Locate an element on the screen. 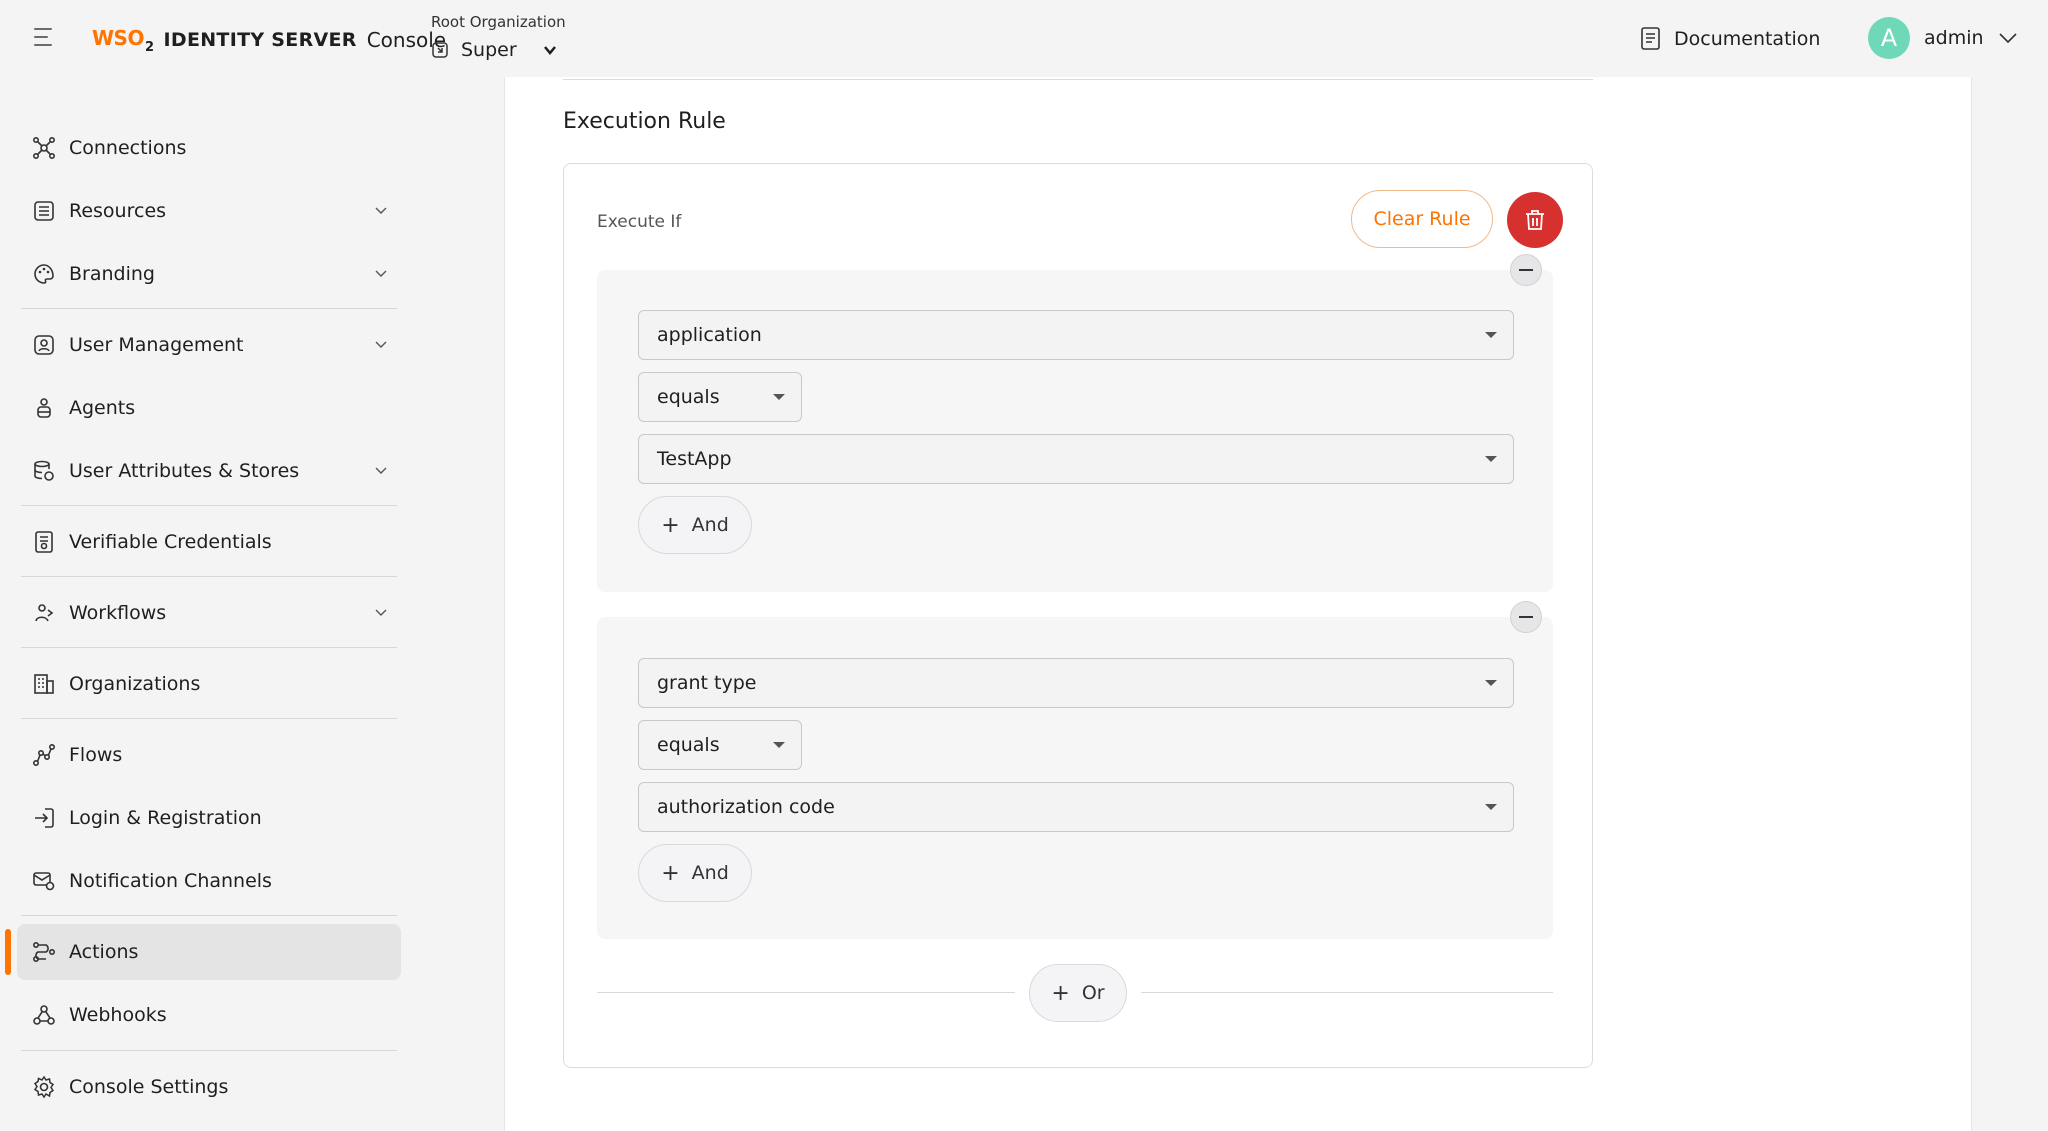 This screenshot has height=1131, width=2048. workflow-icon is located at coordinates (44, 613).